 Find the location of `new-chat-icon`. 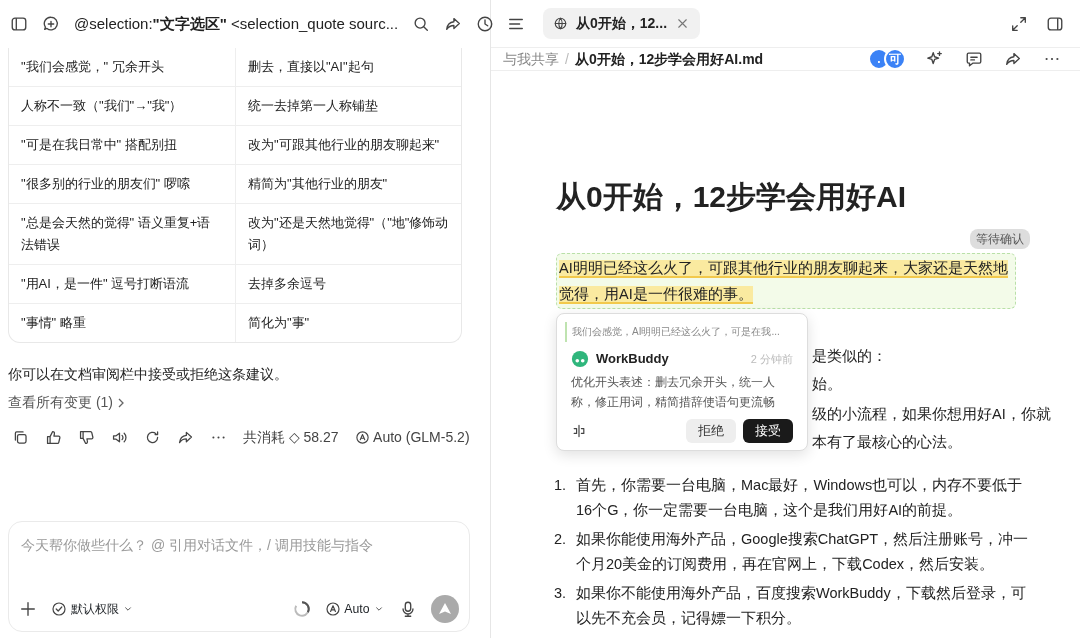

new-chat-icon is located at coordinates (51, 24).